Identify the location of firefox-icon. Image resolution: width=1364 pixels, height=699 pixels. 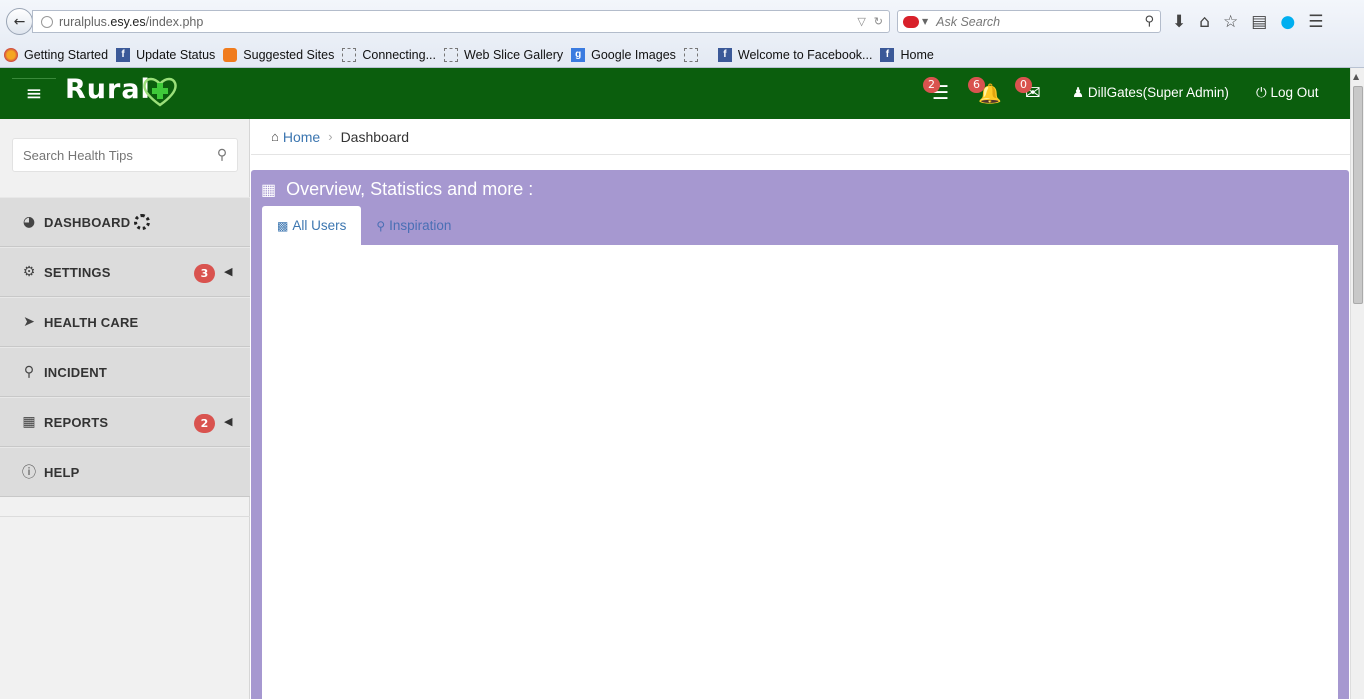
(11, 55).